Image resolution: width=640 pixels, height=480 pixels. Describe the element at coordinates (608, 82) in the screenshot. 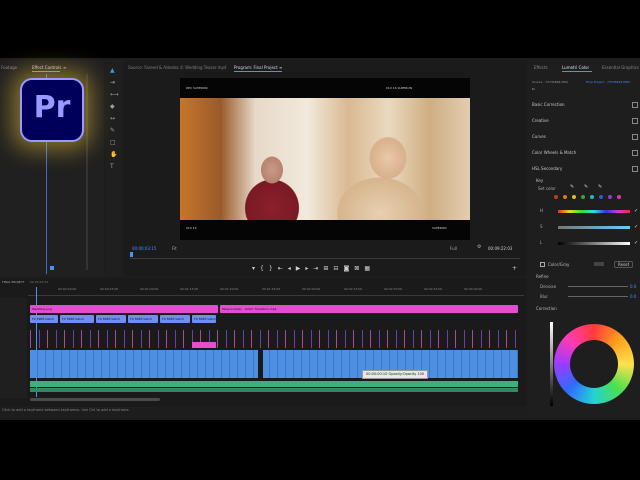

I see `lumetri-project: Final Project · 73745894.MOV` at that location.